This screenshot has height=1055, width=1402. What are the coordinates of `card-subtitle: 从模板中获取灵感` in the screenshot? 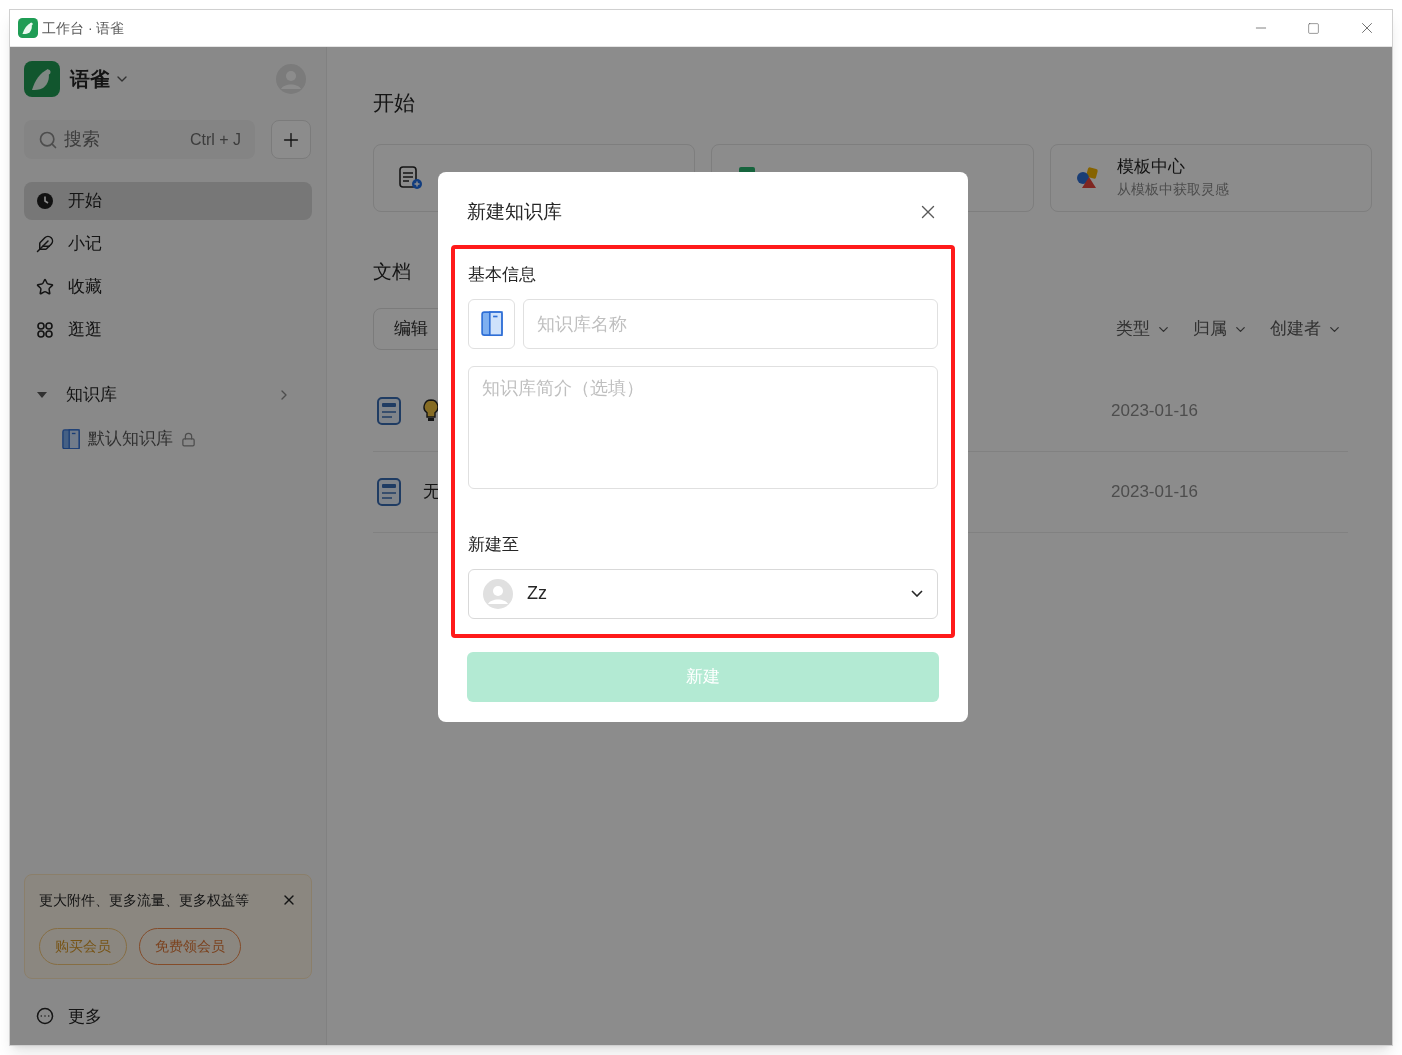 It's located at (1172, 189).